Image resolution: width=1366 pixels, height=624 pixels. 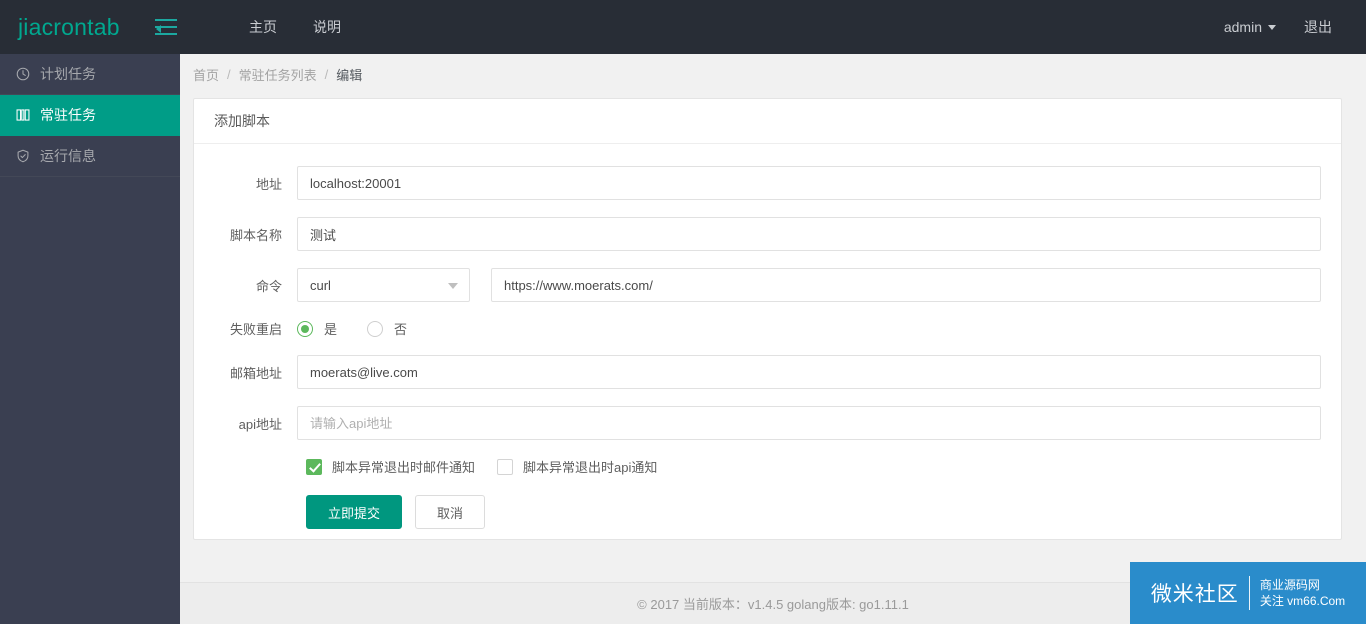 I want to click on api-address-input, so click(x=809, y=423).